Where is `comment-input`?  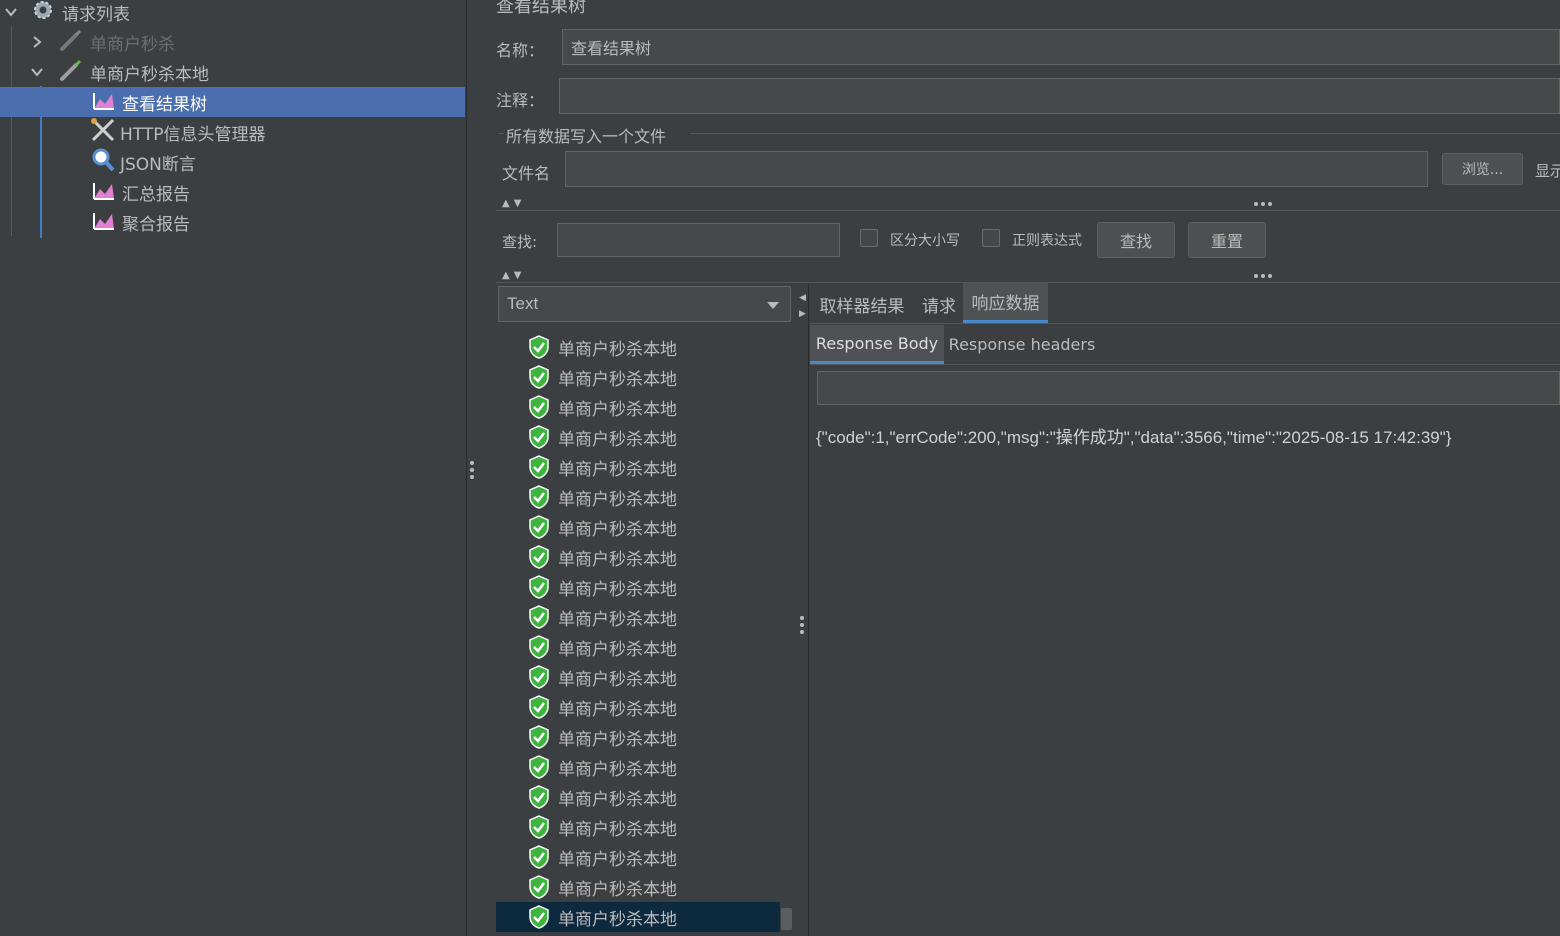
comment-input is located at coordinates (1059, 96).